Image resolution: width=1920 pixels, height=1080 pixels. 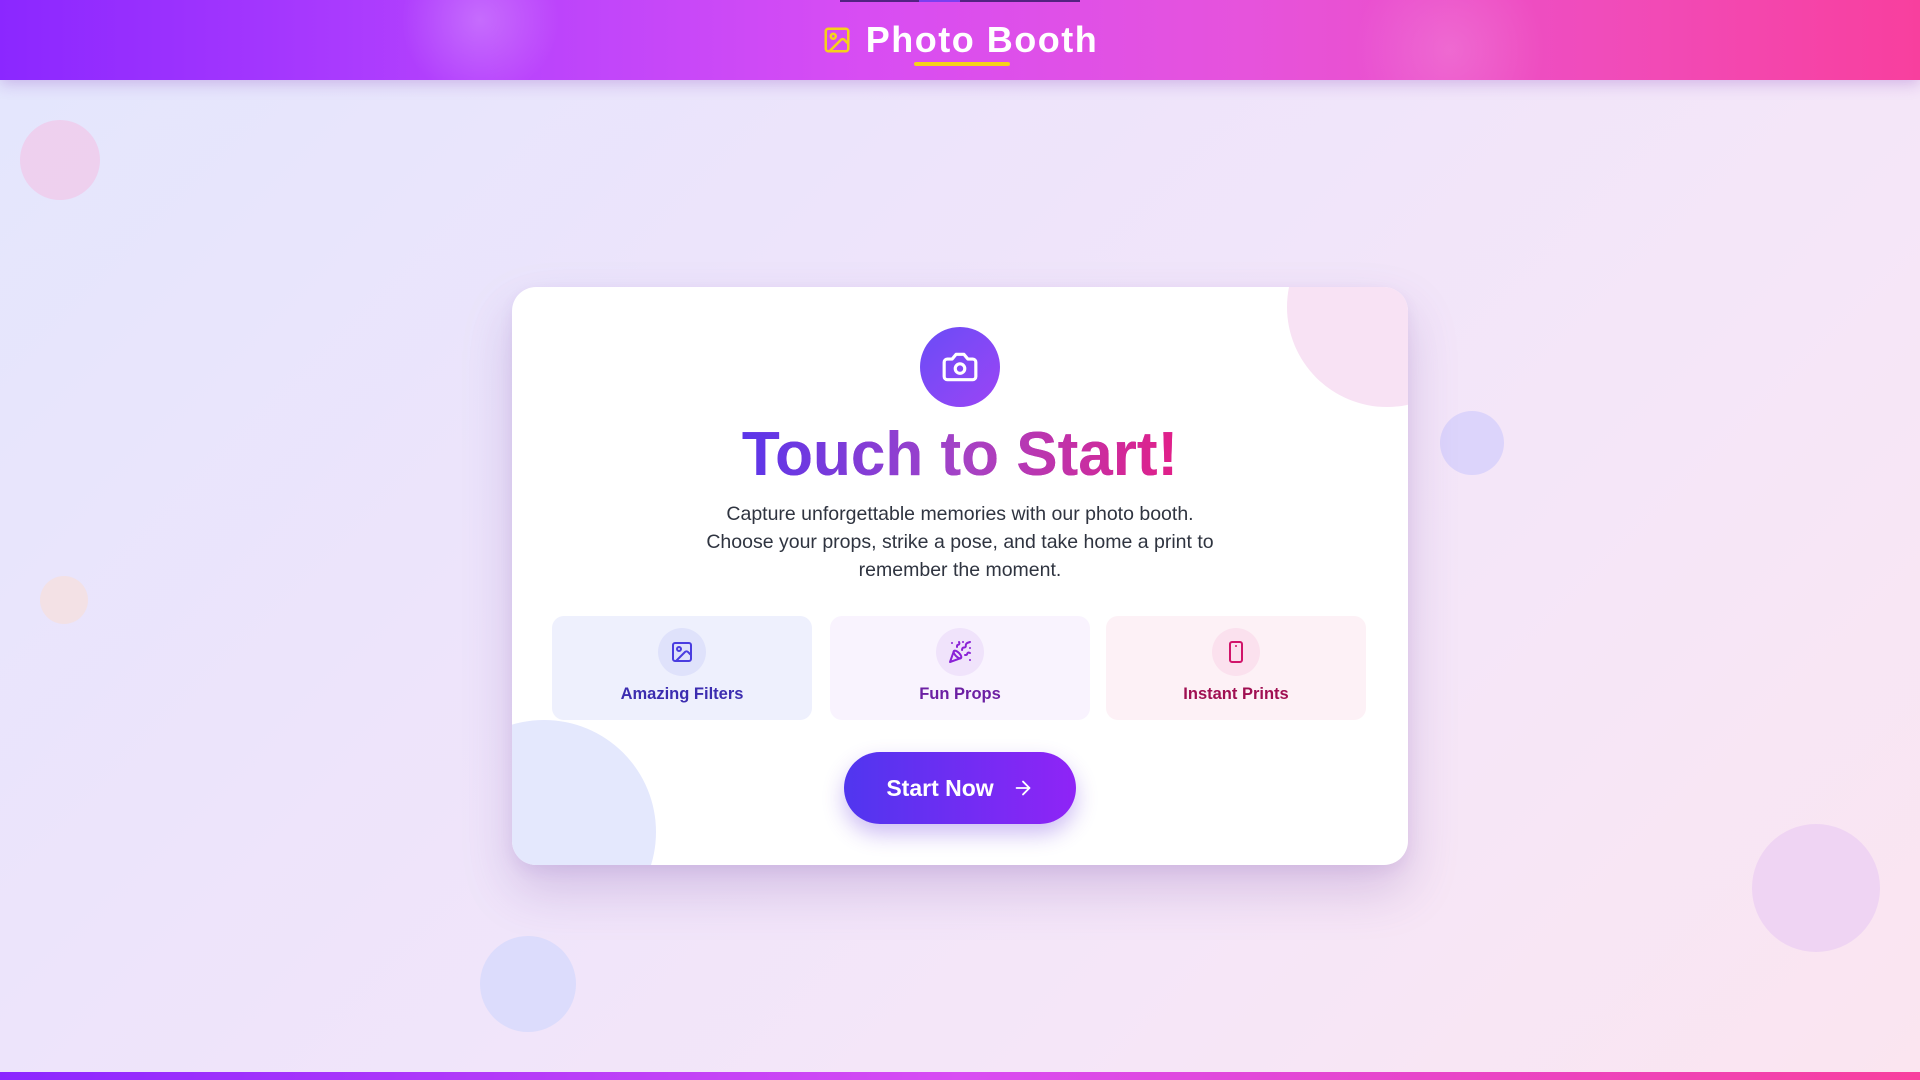 What do you see at coordinates (960, 694) in the screenshot?
I see `feature-label: Fun Props` at bounding box center [960, 694].